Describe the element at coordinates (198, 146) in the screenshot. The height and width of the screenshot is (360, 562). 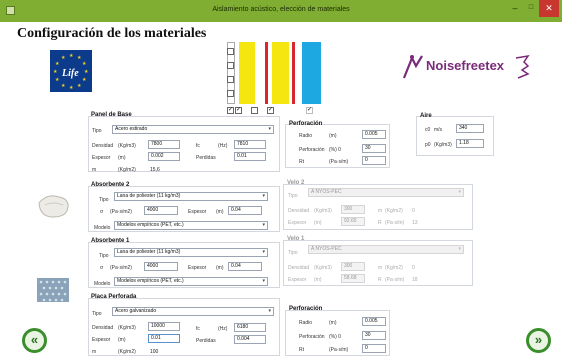
I see `fc-label: fc` at that location.